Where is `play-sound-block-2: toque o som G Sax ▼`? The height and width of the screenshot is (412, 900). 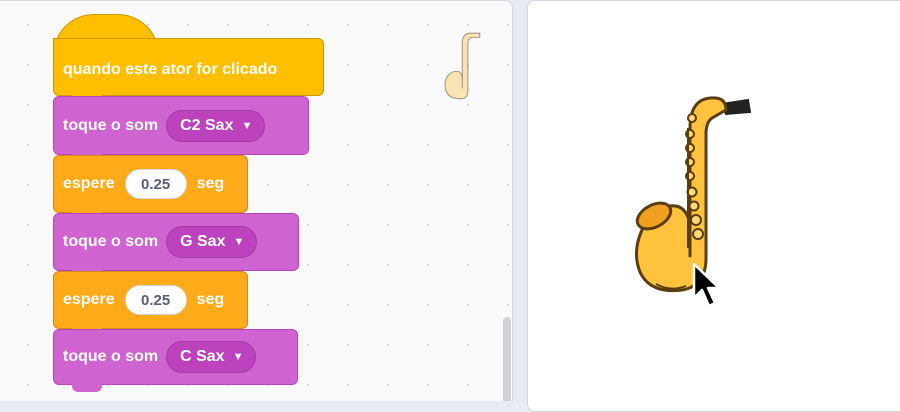 play-sound-block-2: toque o som G Sax ▼ is located at coordinates (176, 245).